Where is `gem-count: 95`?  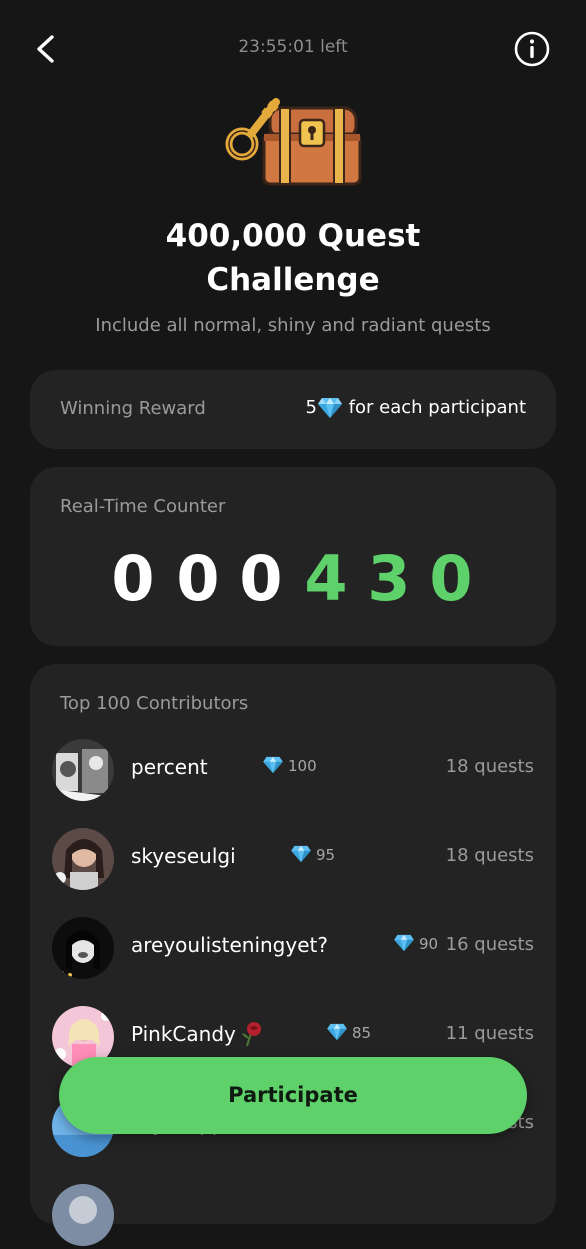
gem-count: 95 is located at coordinates (326, 855).